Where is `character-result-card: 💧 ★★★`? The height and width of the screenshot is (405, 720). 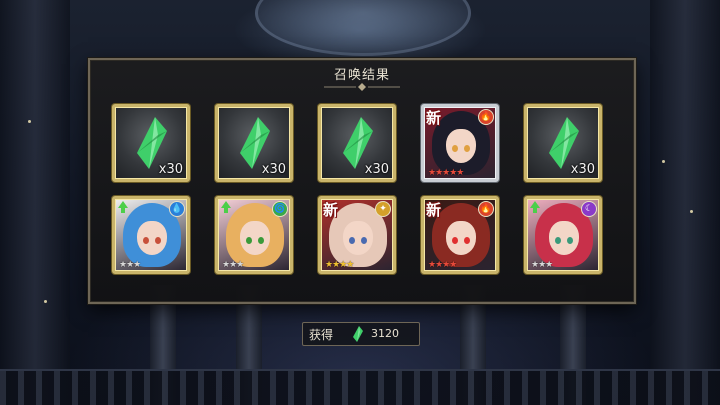
character-result-card: 💧 ★★★ is located at coordinates (151, 235).